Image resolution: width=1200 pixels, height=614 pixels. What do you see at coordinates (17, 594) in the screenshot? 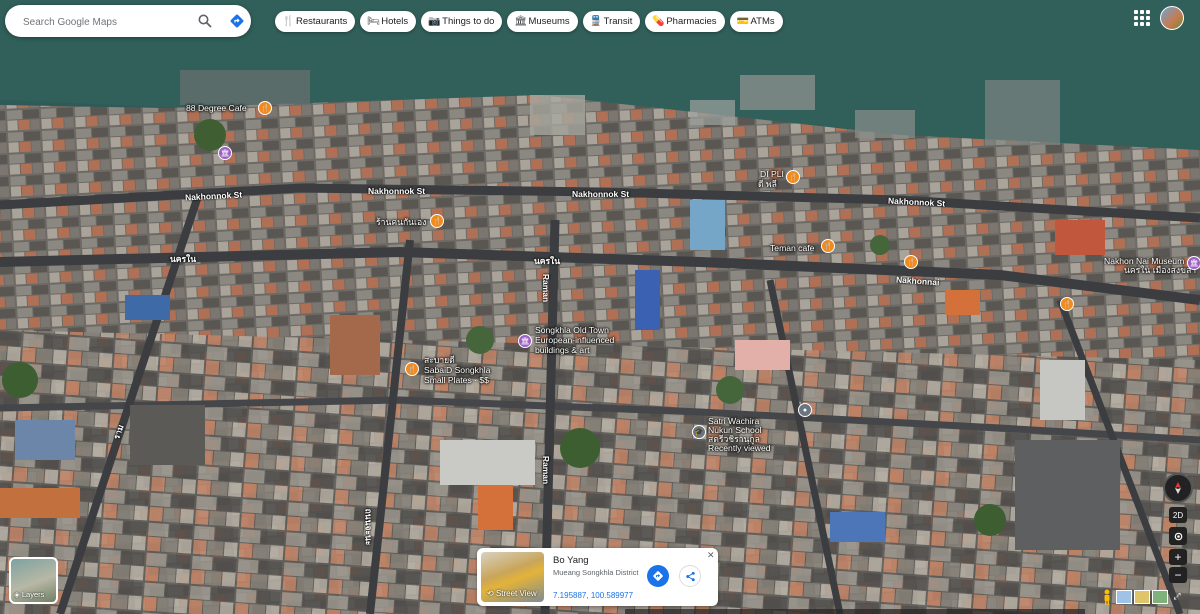
I see `layers-icon: ◈` at bounding box center [17, 594].